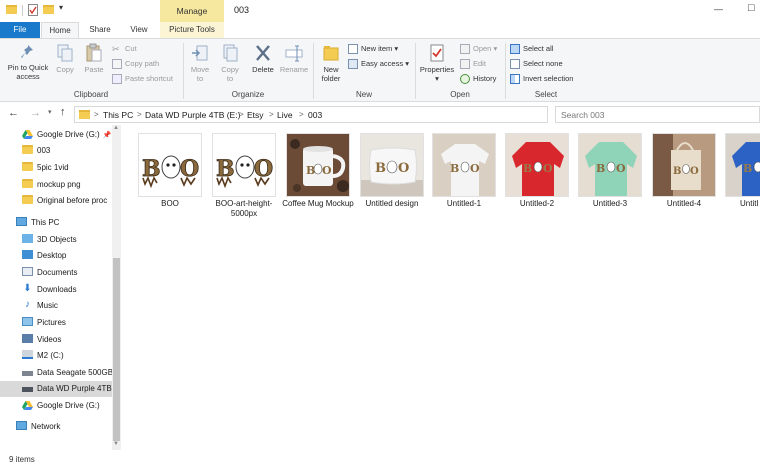  I want to click on file-name: Untitled design, so click(392, 204).